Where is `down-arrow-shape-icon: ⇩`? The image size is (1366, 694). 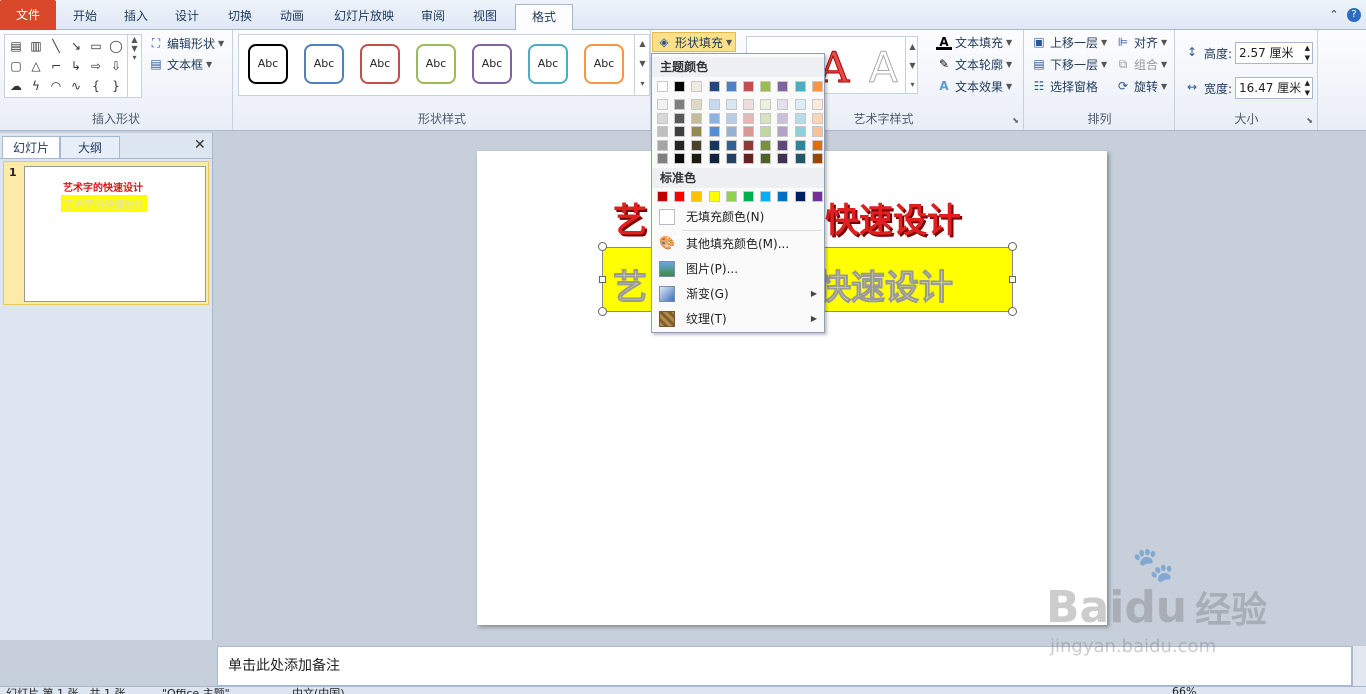
down-arrow-shape-icon: ⇩ is located at coordinates (116, 66).